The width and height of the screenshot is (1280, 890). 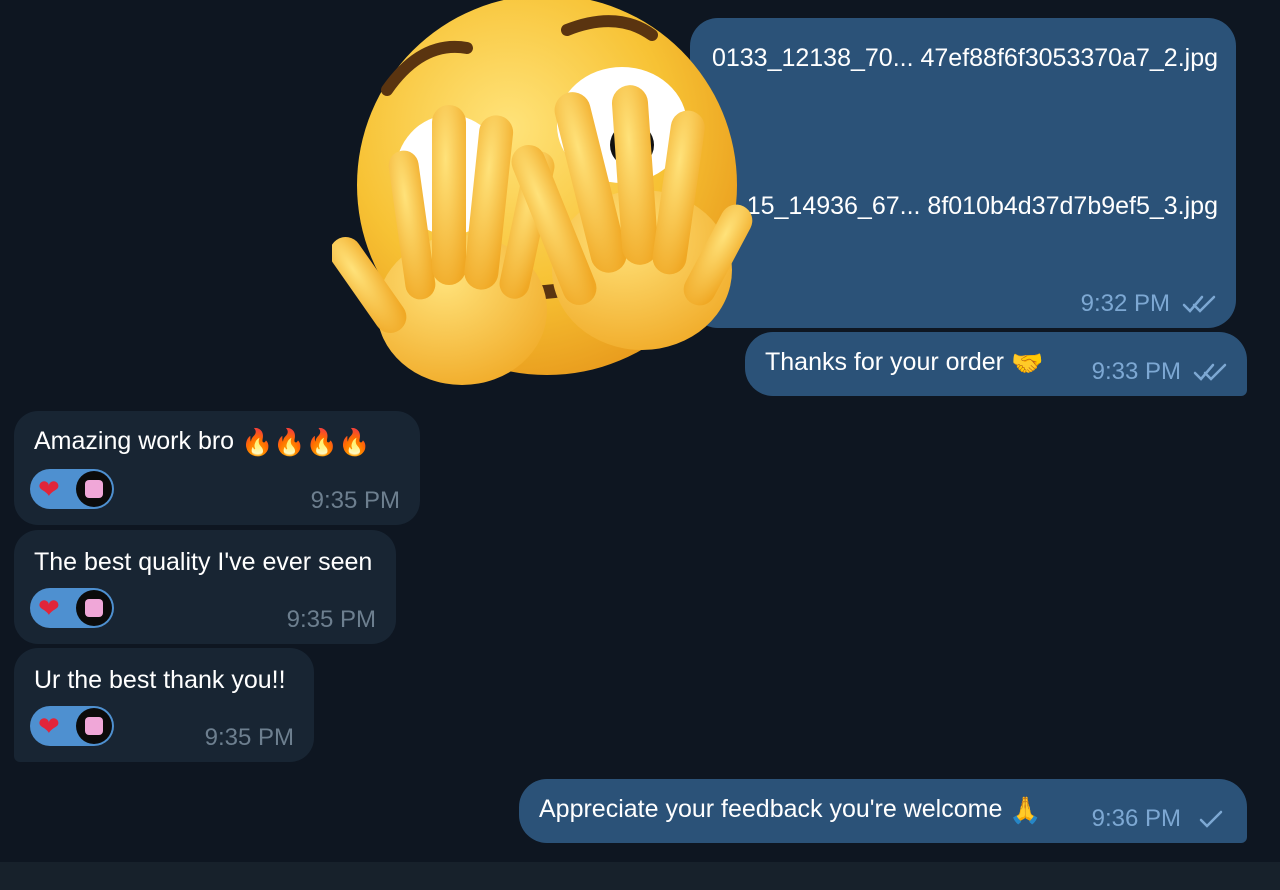 What do you see at coordinates (1125, 303) in the screenshot?
I see `message-time: 9:32 PM` at bounding box center [1125, 303].